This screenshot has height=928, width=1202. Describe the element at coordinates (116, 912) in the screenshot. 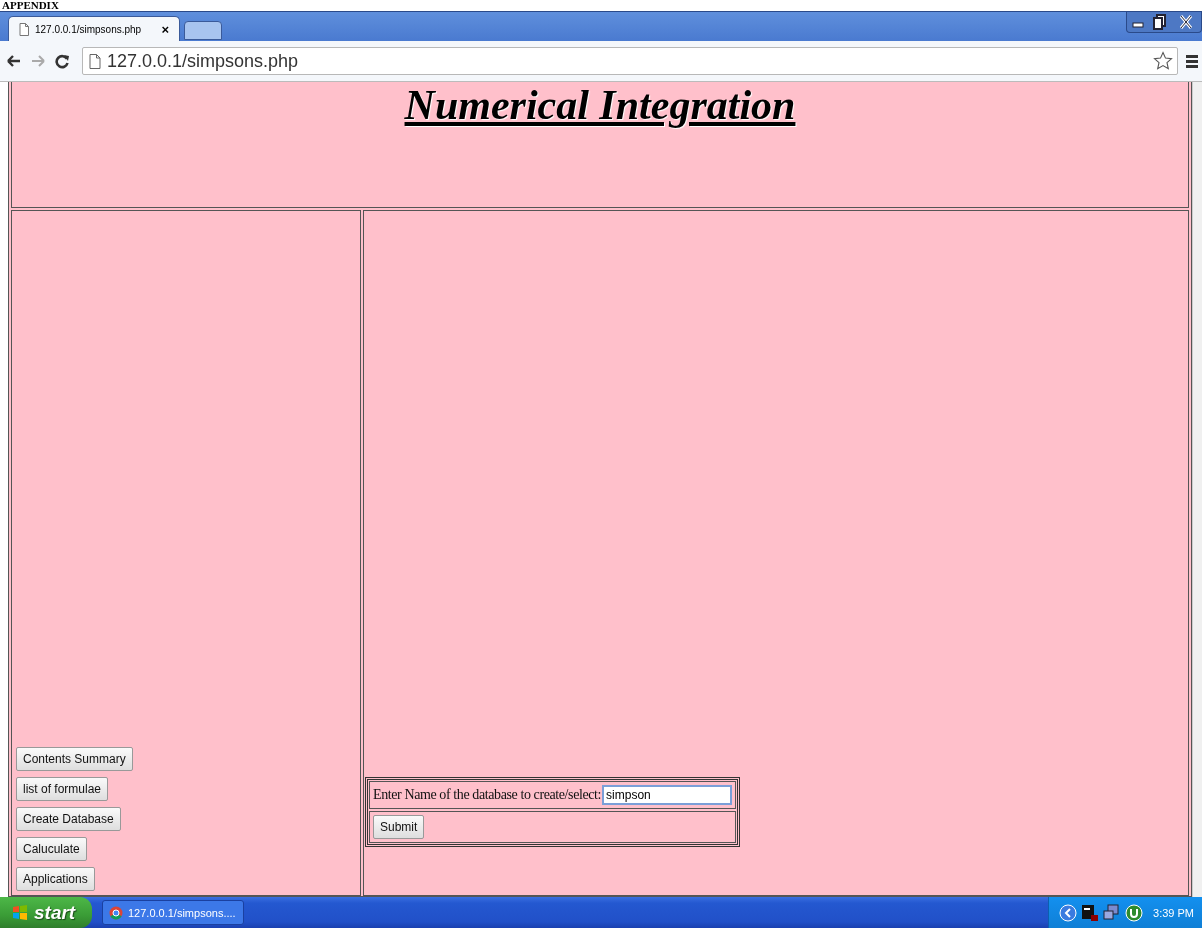

I see `browser-icon` at that location.